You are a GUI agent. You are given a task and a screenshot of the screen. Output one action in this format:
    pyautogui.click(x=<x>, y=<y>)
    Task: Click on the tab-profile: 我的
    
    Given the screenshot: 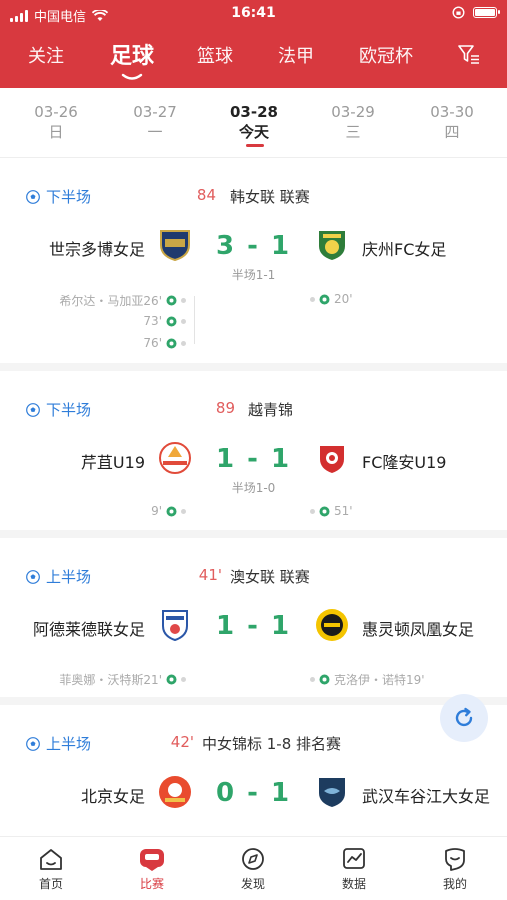 What is the action you would take?
    pyautogui.click(x=455, y=869)
    